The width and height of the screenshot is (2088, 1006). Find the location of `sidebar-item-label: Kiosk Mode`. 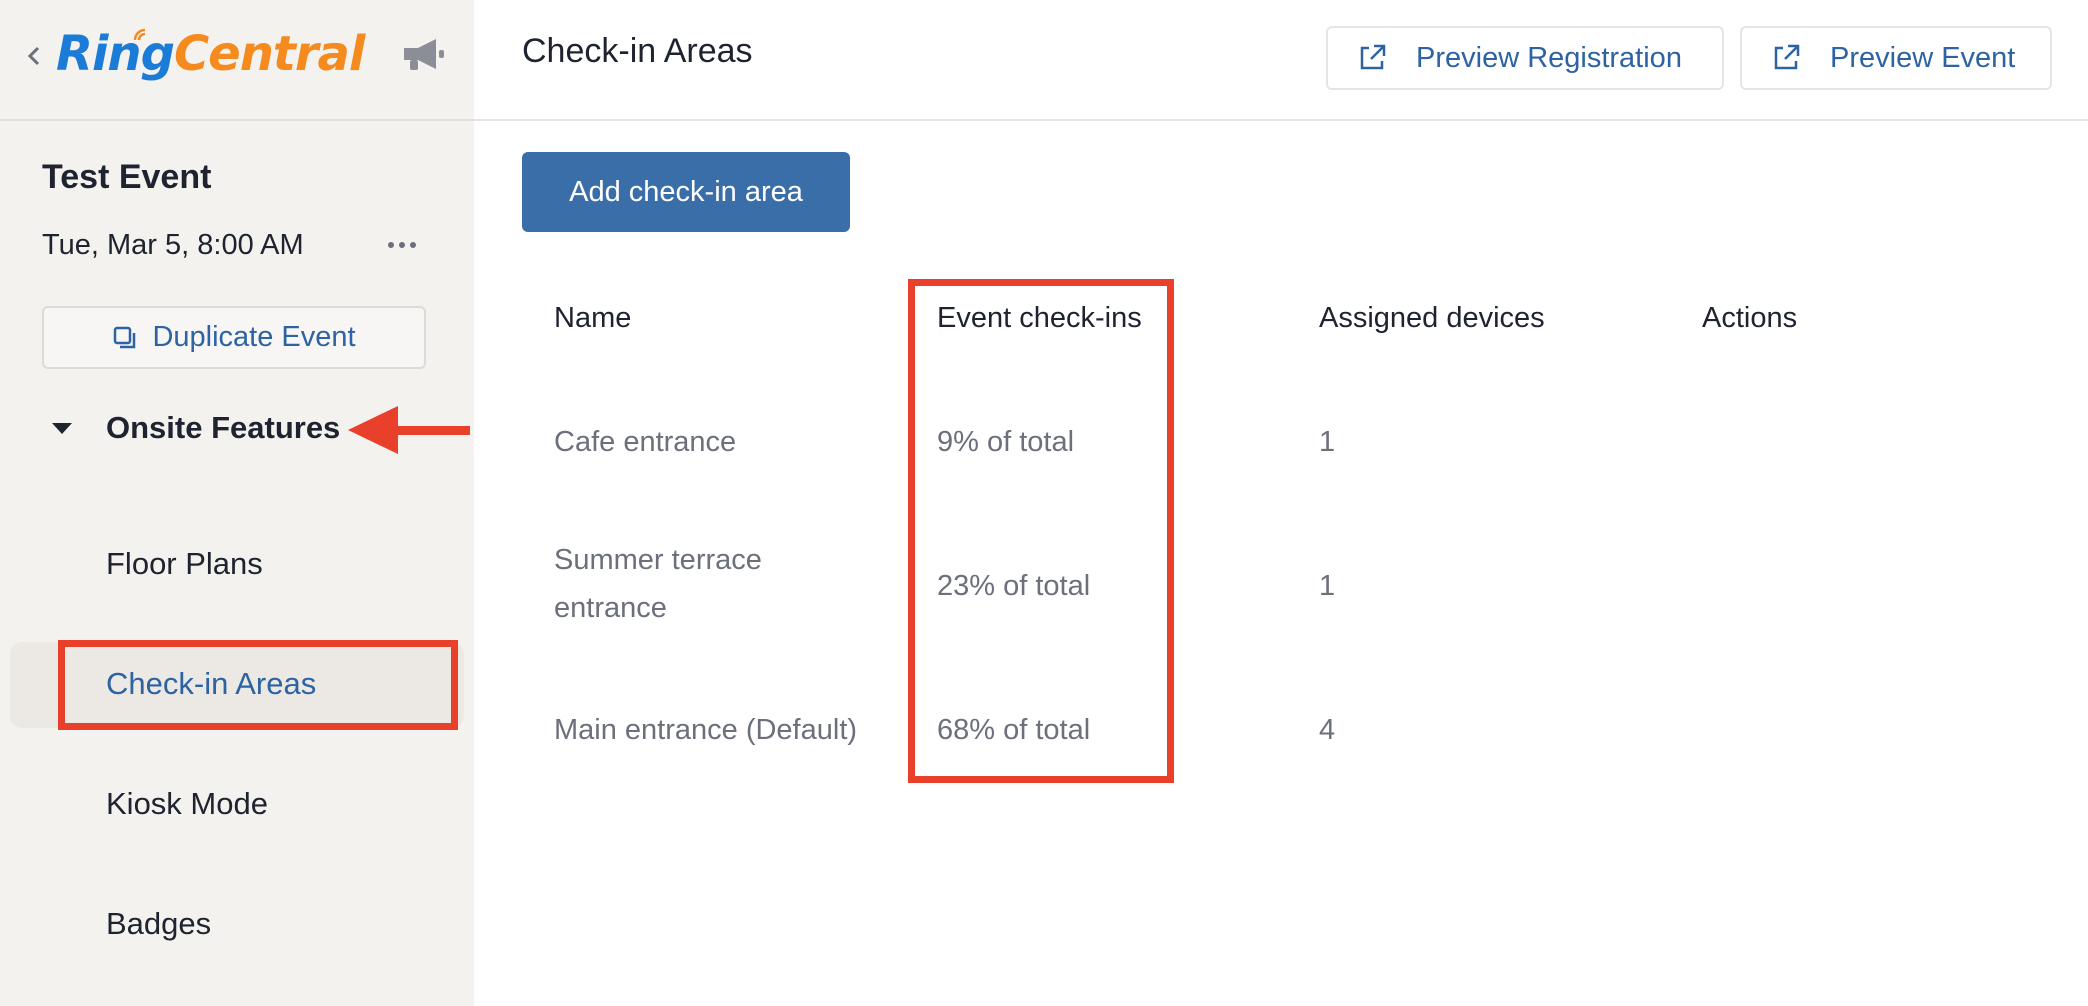

sidebar-item-label: Kiosk Mode is located at coordinates (187, 803).